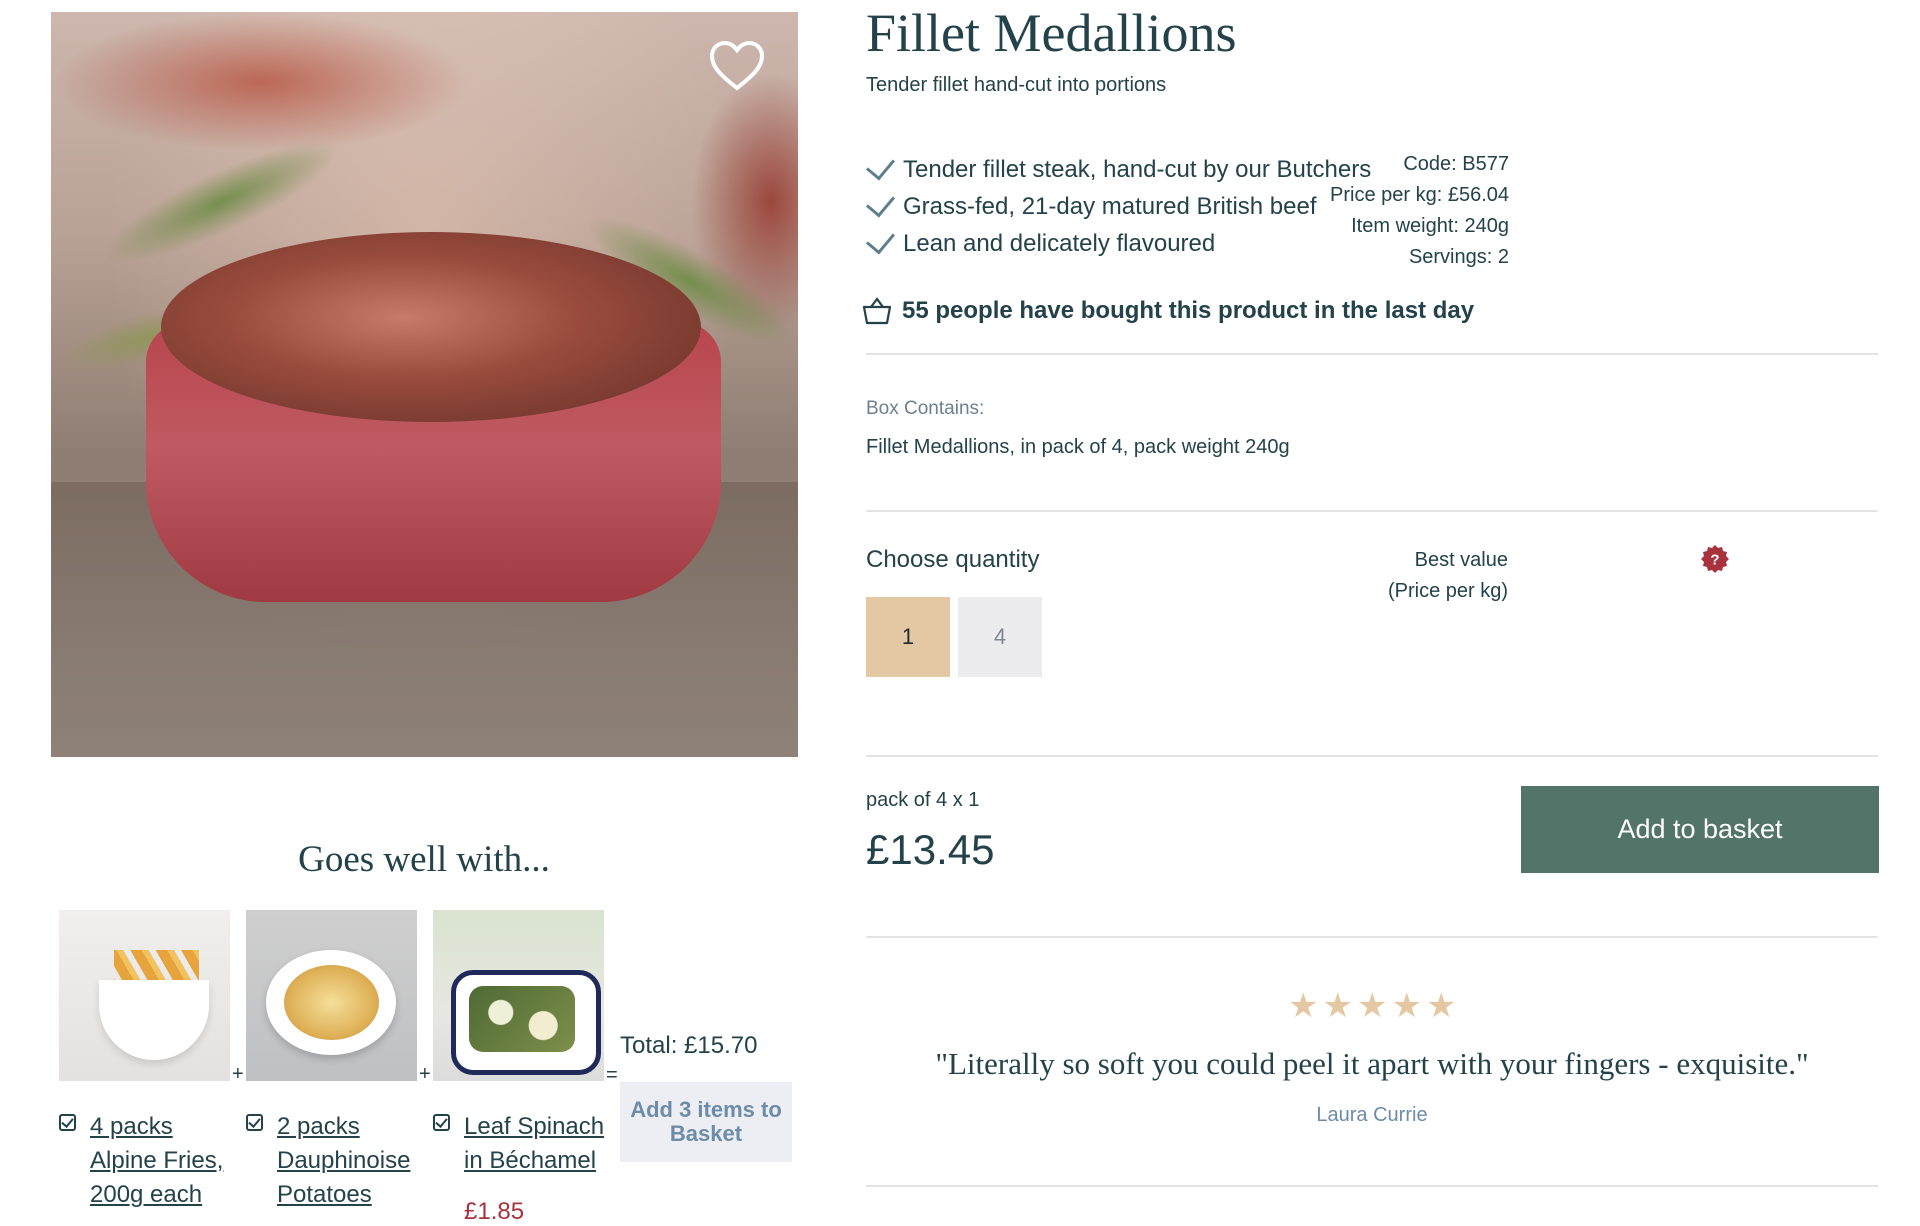 This screenshot has width=1920, height=1226. I want to click on quantity-label: Choose quantity, so click(953, 559).